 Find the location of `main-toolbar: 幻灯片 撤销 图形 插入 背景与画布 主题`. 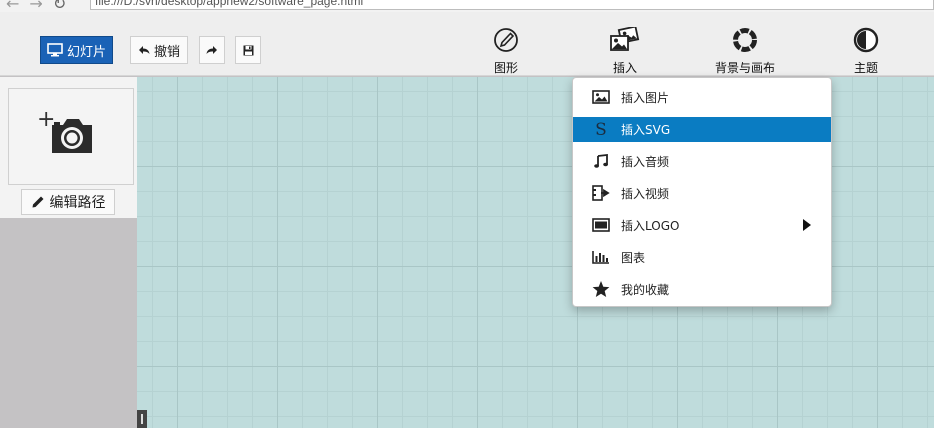

main-toolbar: 幻灯片 撤销 图形 插入 背景与画布 主题 is located at coordinates (467, 44).